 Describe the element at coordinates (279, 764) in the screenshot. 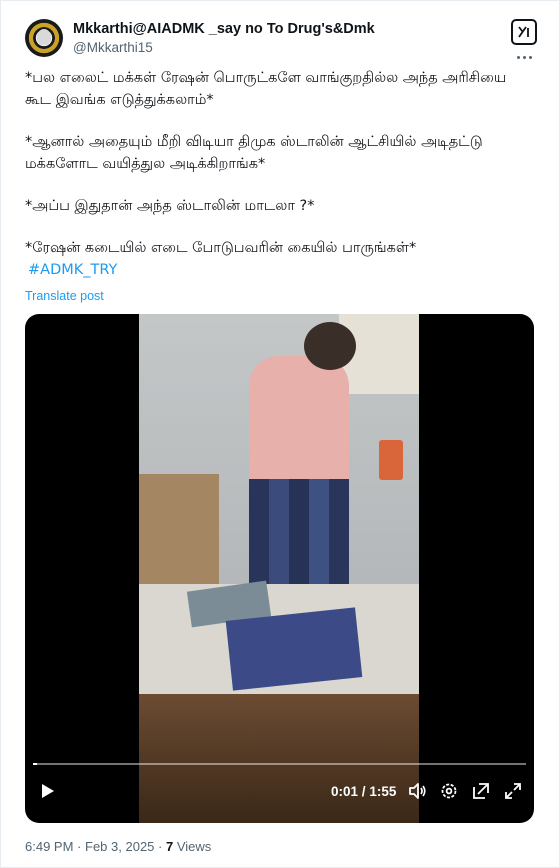

I see `video-progress-bar` at that location.